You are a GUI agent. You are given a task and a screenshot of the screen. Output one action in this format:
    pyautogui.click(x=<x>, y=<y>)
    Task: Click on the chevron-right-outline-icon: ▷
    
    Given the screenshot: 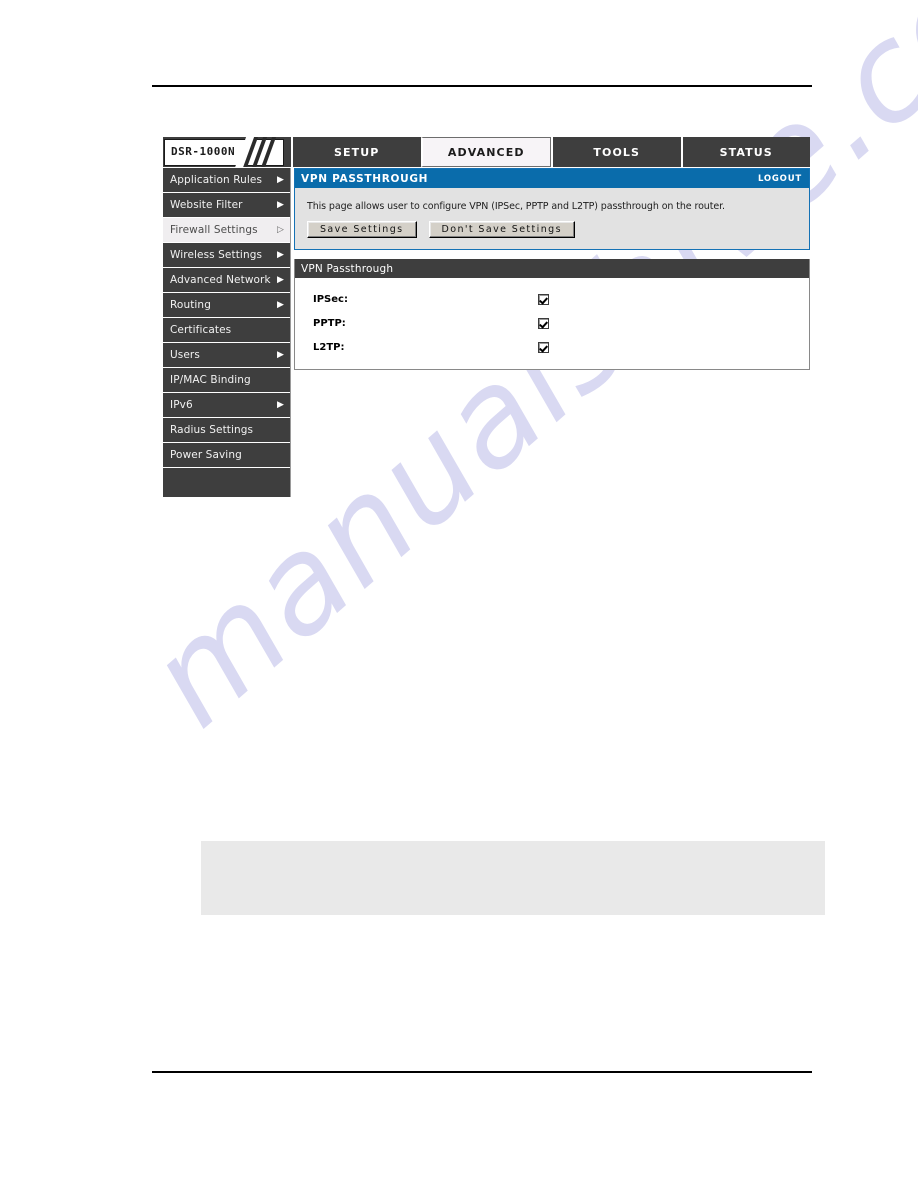 What is the action you would take?
    pyautogui.click(x=280, y=229)
    